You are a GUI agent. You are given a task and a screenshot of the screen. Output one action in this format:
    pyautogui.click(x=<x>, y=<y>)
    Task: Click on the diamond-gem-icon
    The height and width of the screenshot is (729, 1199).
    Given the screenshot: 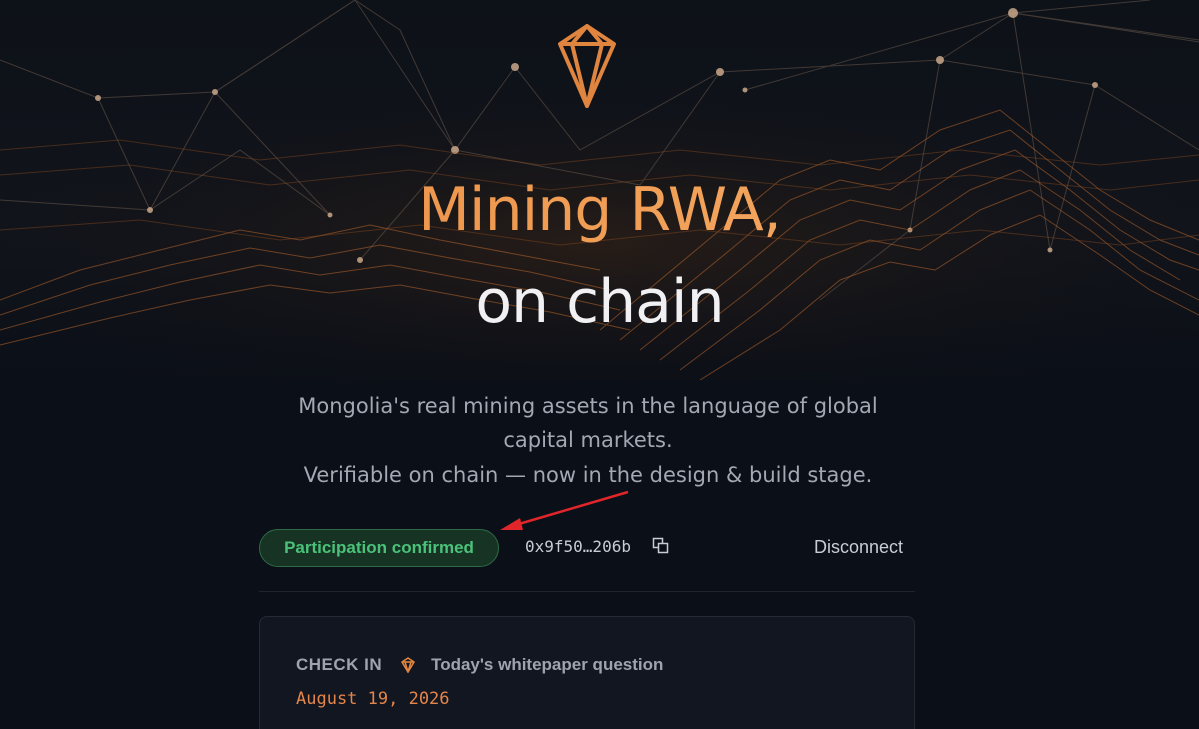 What is the action you would take?
    pyautogui.click(x=587, y=66)
    